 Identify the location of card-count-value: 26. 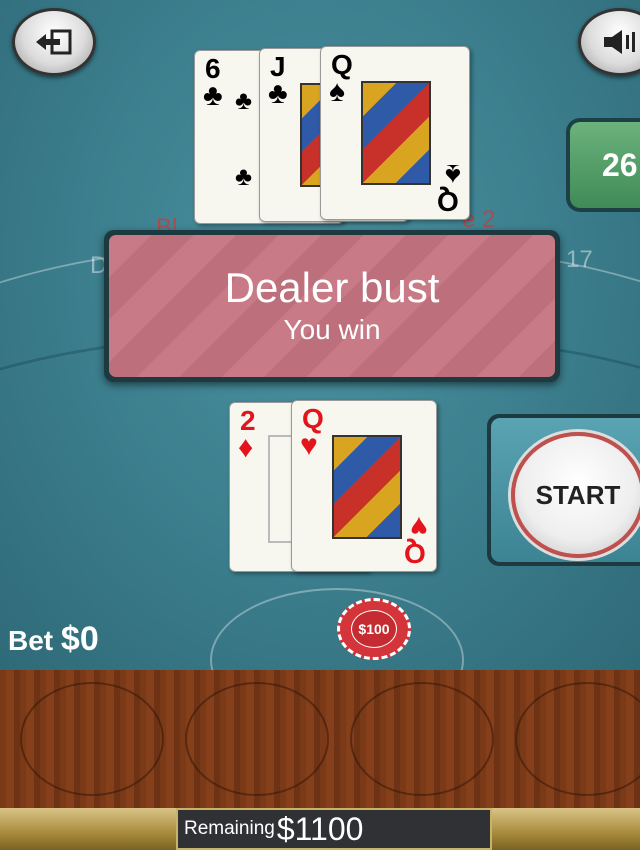
(605, 165).